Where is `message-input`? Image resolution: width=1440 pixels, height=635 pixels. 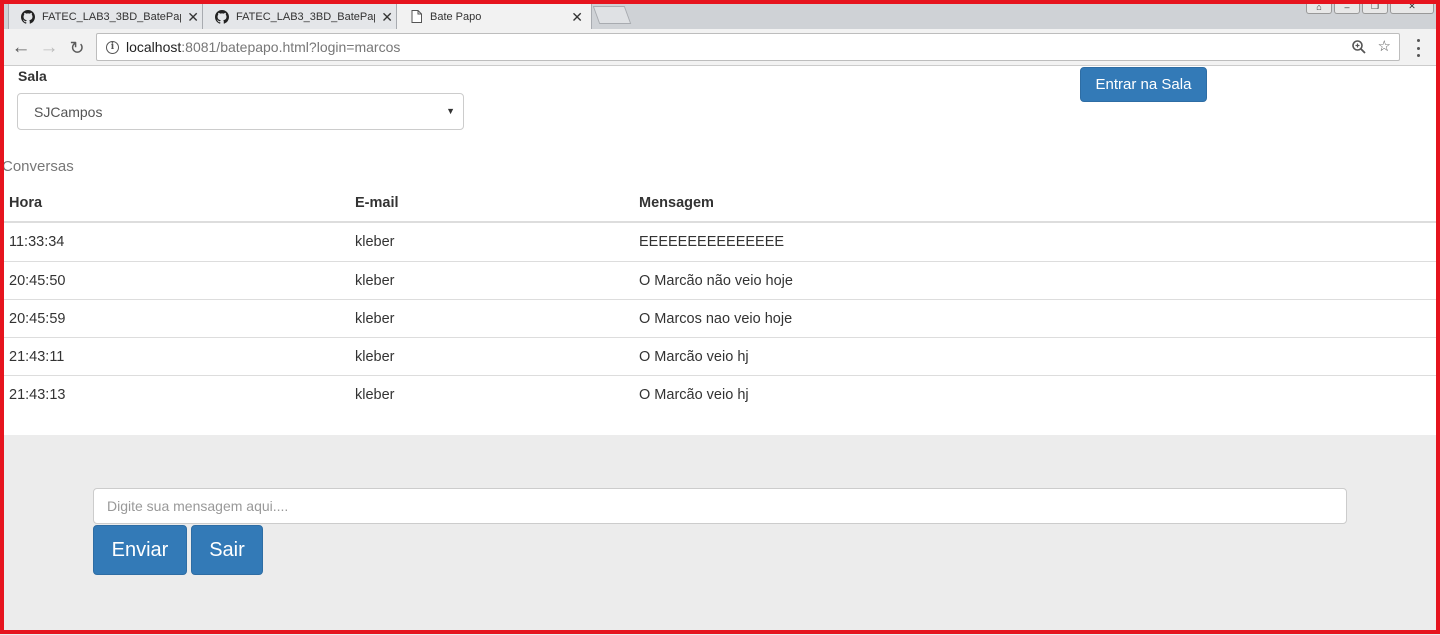
message-input is located at coordinates (720, 506).